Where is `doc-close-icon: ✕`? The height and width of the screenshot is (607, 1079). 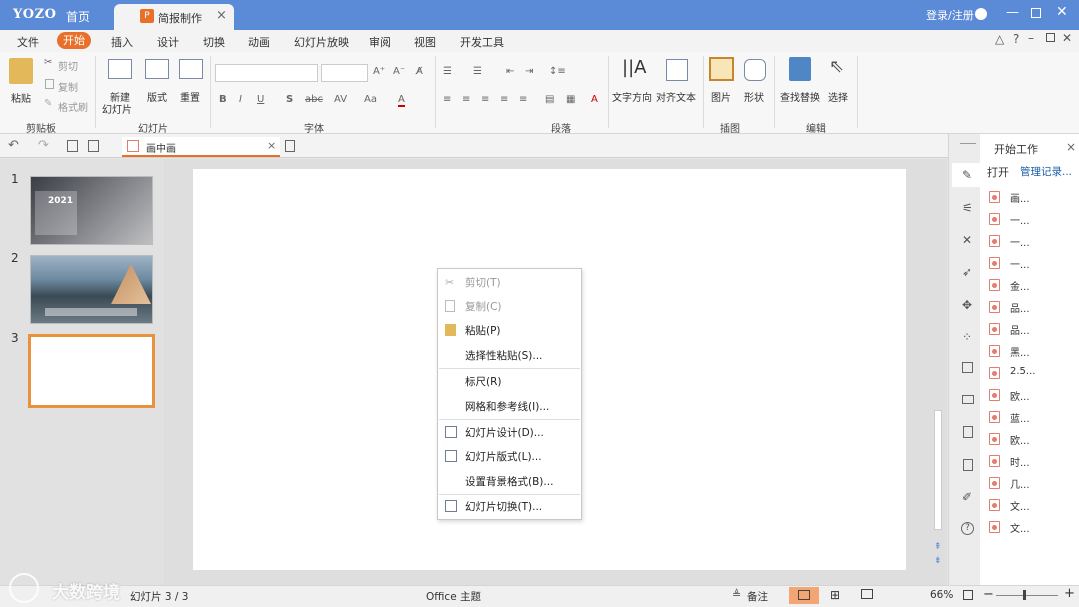
doc-close-icon: ✕ is located at coordinates (1067, 38).